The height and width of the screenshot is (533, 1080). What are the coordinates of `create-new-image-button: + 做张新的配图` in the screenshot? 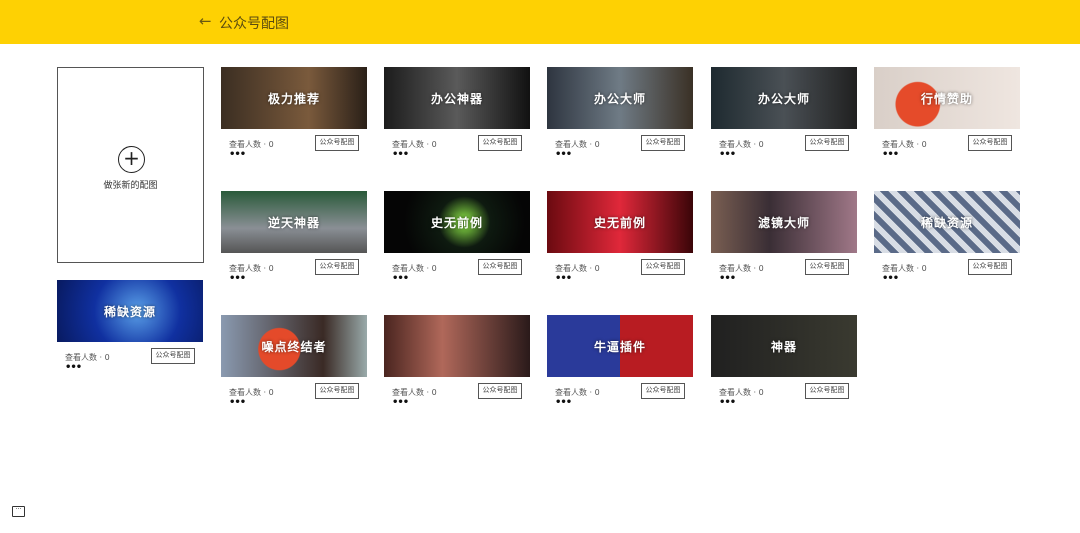 It's located at (130, 165).